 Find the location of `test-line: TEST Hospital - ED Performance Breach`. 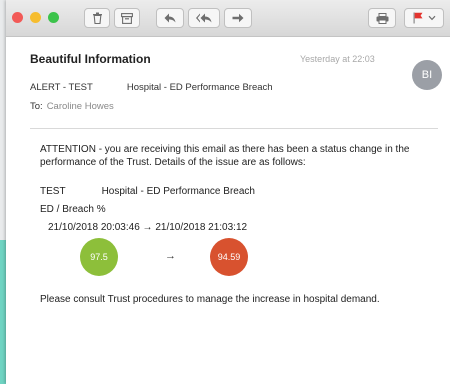

test-line: TEST Hospital - ED Performance Breach is located at coordinates (147, 191).